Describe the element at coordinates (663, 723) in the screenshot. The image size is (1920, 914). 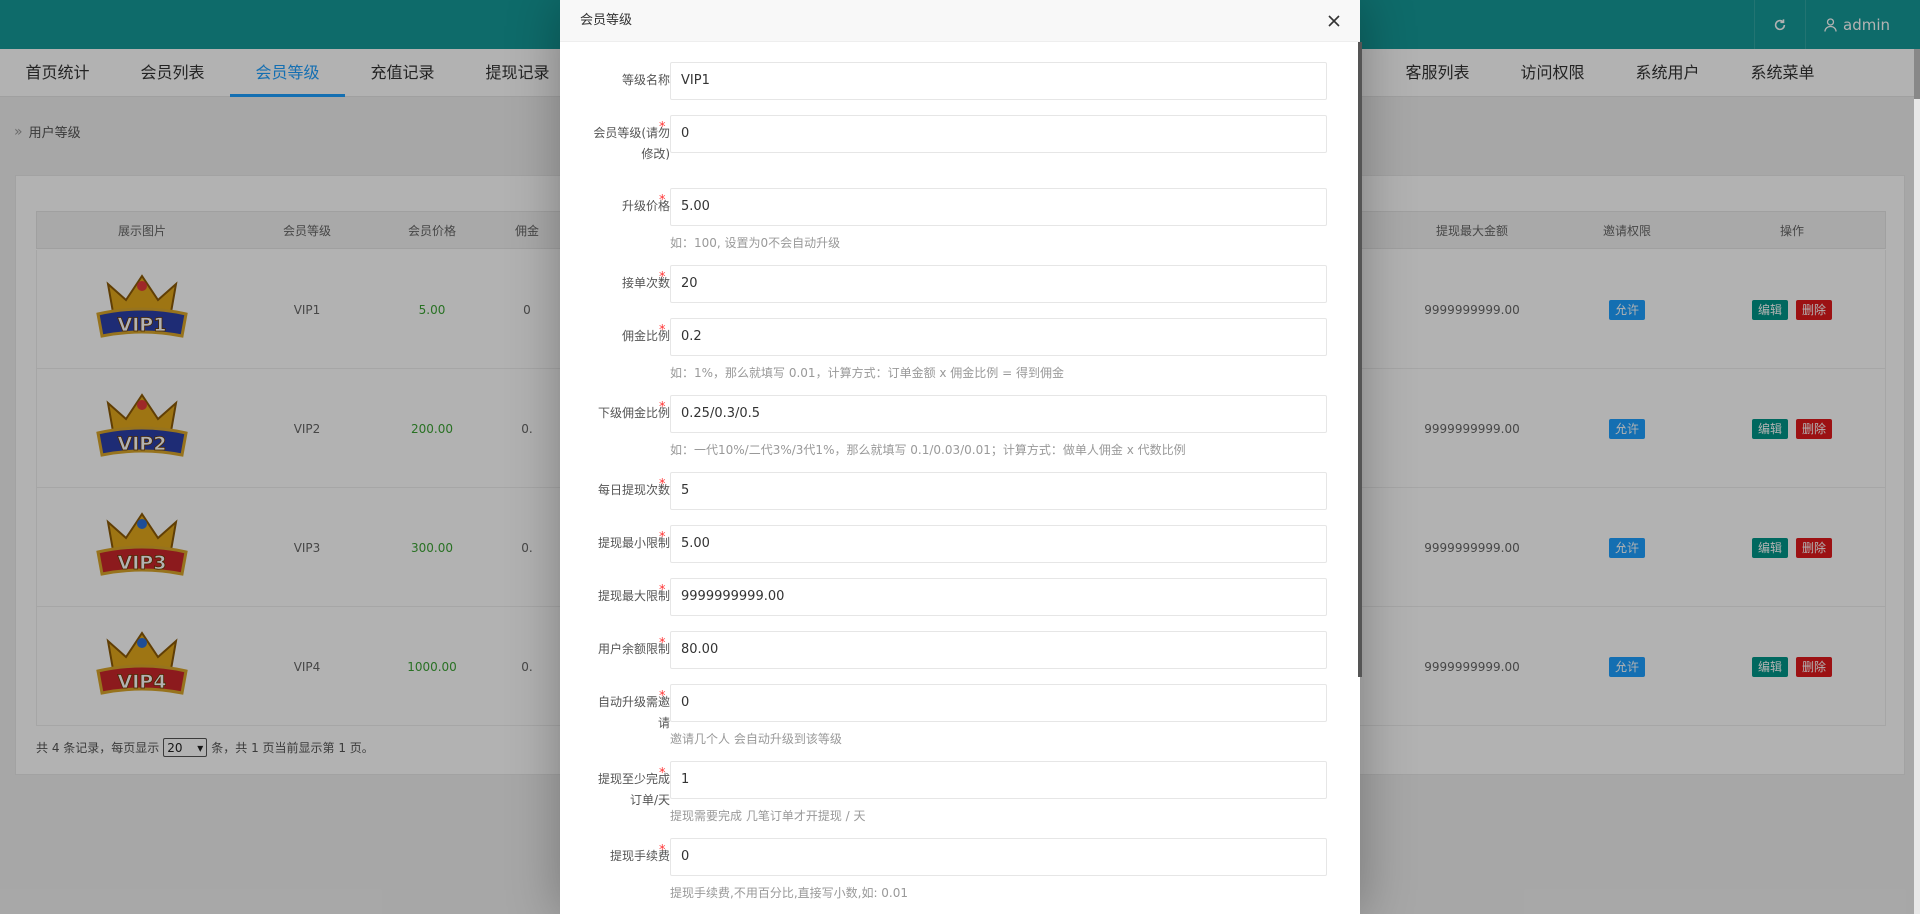
I see `field-label-line: 请` at that location.